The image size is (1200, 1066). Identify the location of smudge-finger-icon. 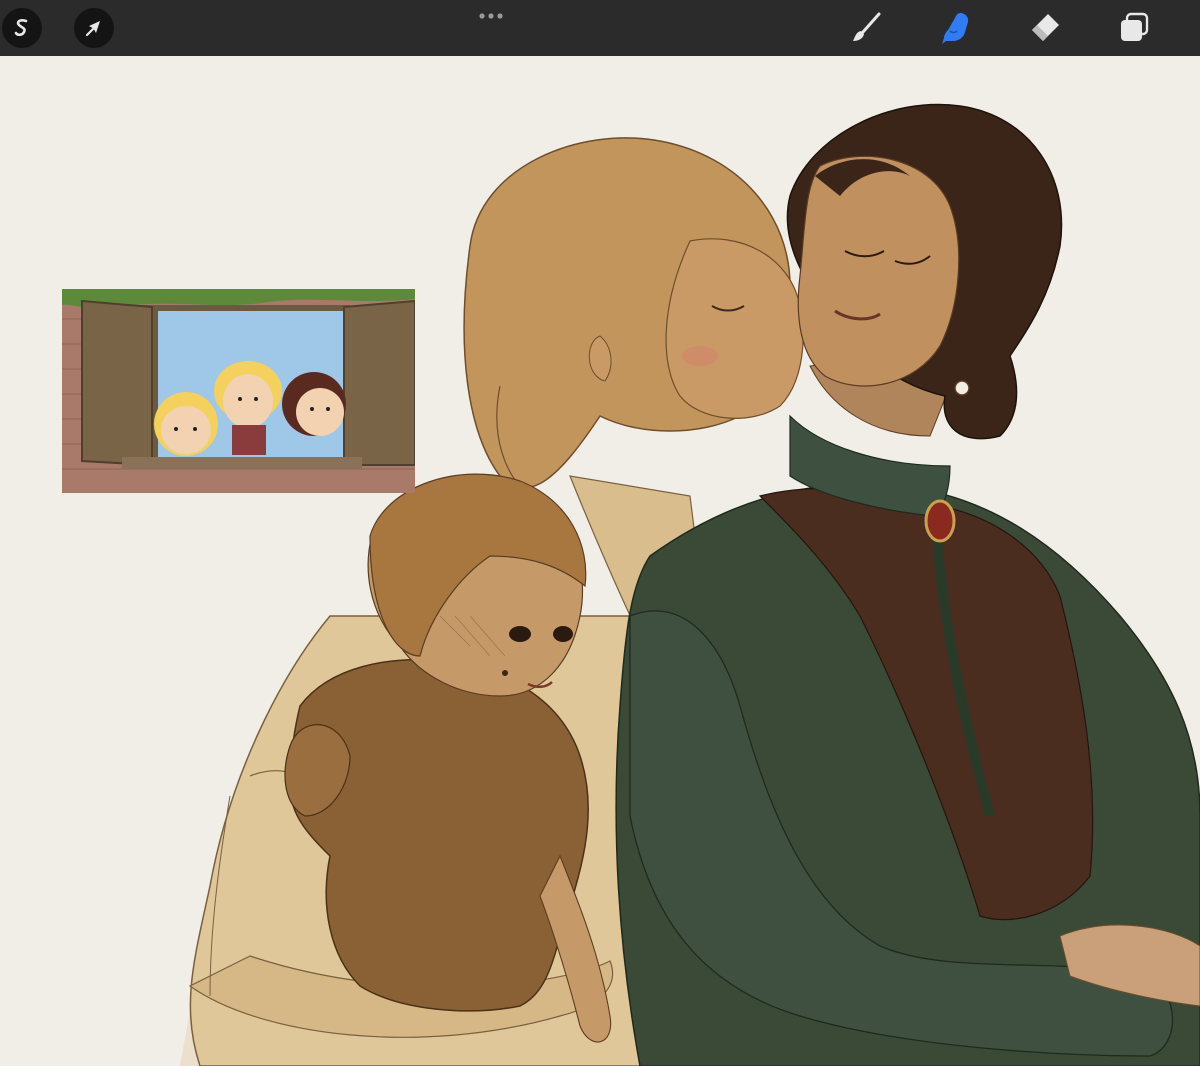
(955, 28).